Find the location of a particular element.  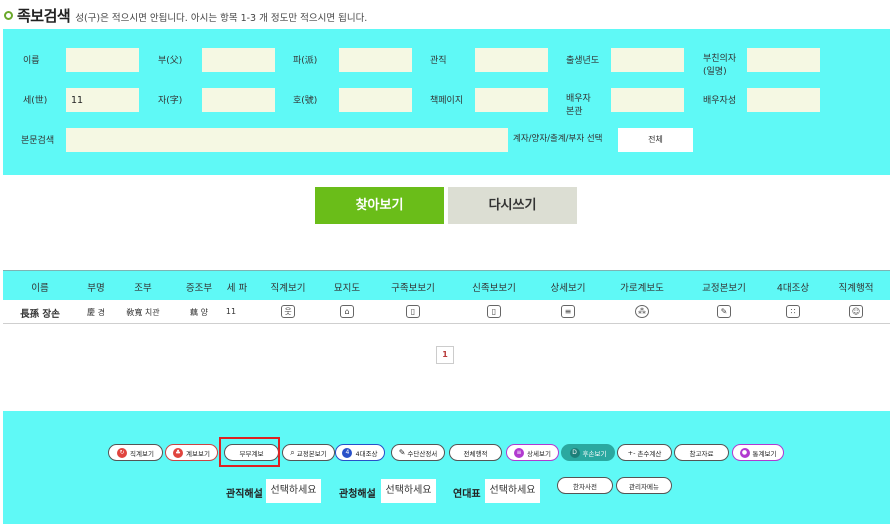

pill-detail-button: ≡ 상세보기 is located at coordinates (532, 452).